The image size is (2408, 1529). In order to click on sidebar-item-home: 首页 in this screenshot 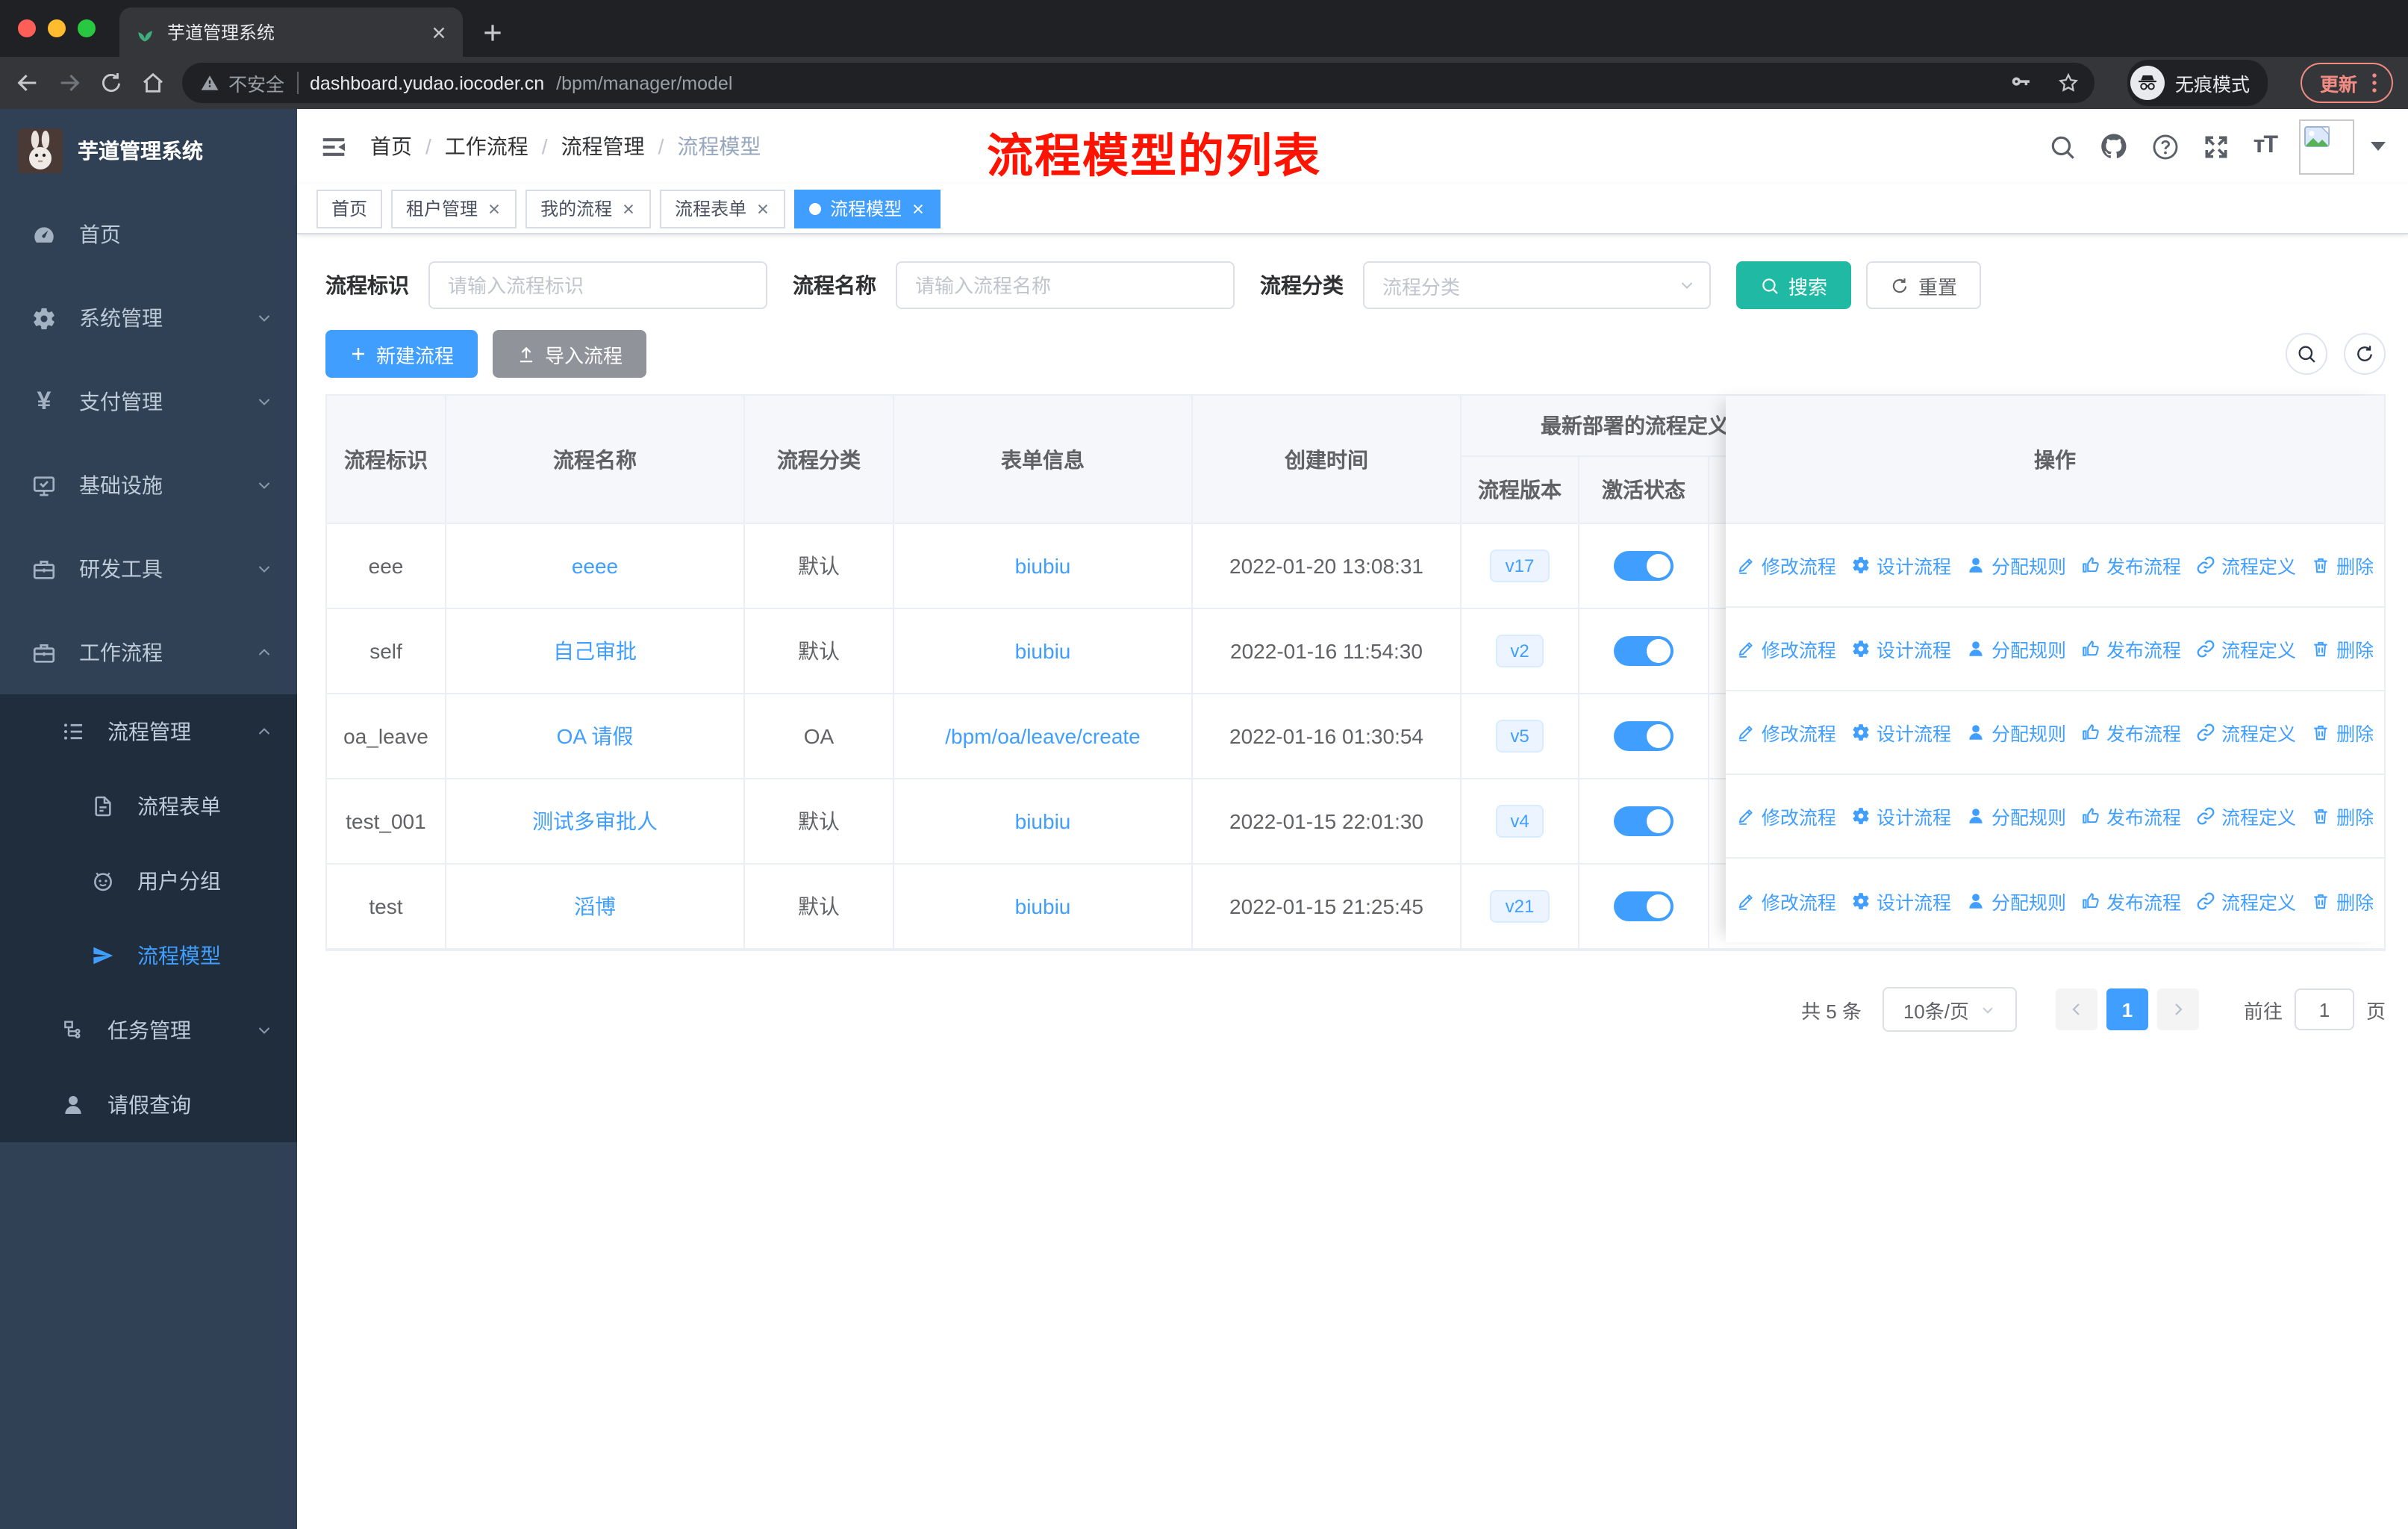, I will do `click(148, 235)`.